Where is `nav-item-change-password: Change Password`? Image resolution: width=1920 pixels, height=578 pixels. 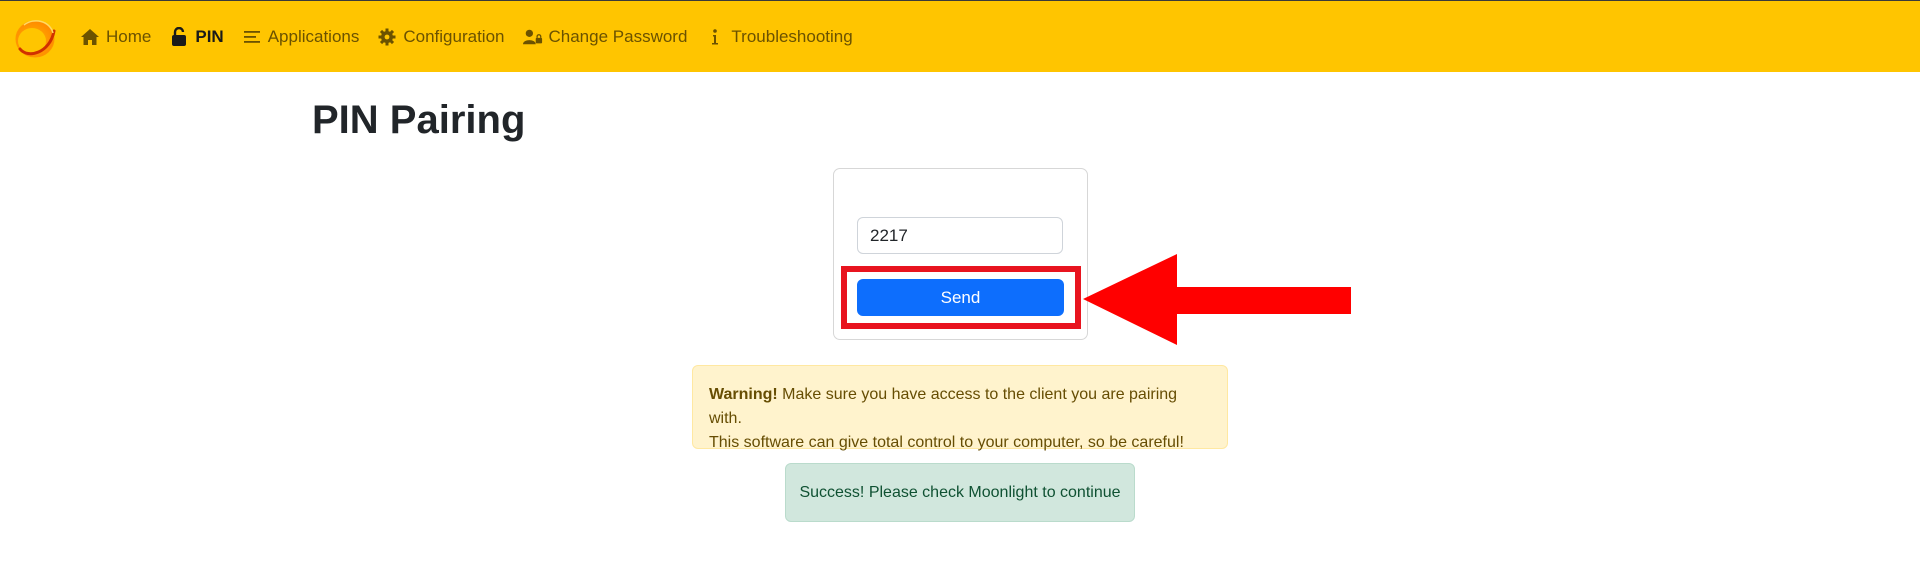 nav-item-change-password: Change Password is located at coordinates (605, 37).